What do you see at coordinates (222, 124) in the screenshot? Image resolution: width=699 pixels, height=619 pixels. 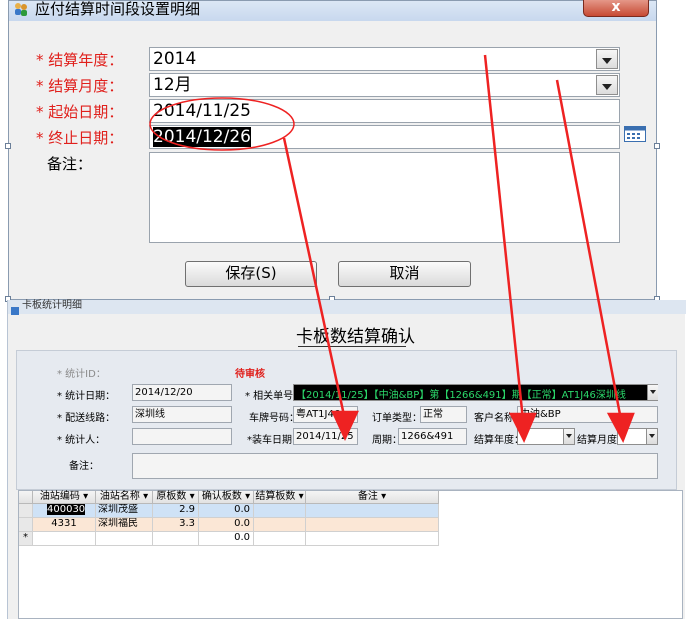 I see `highlight-ellipse` at bounding box center [222, 124].